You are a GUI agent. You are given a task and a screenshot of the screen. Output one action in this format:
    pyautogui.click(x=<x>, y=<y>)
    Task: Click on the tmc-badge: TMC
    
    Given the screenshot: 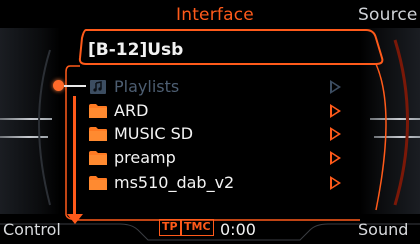 What is the action you would take?
    pyautogui.click(x=197, y=227)
    